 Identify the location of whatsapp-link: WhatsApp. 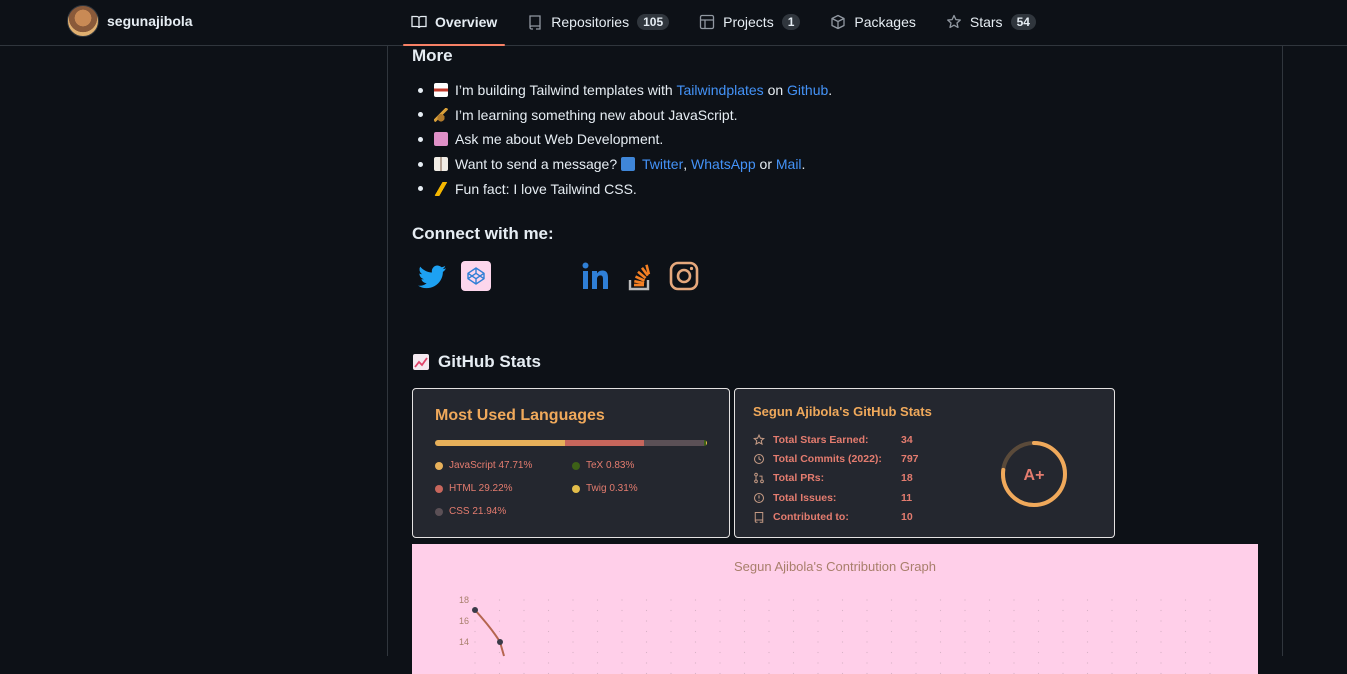
(723, 164).